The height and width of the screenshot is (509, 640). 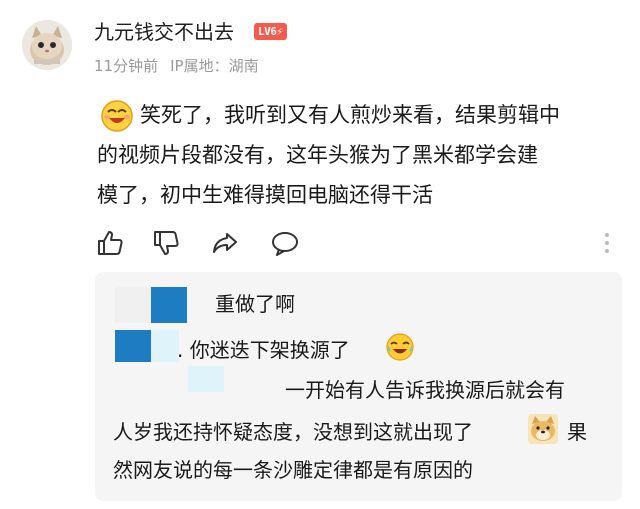 I want to click on reply-text-1: 重做了啊, so click(x=255, y=304).